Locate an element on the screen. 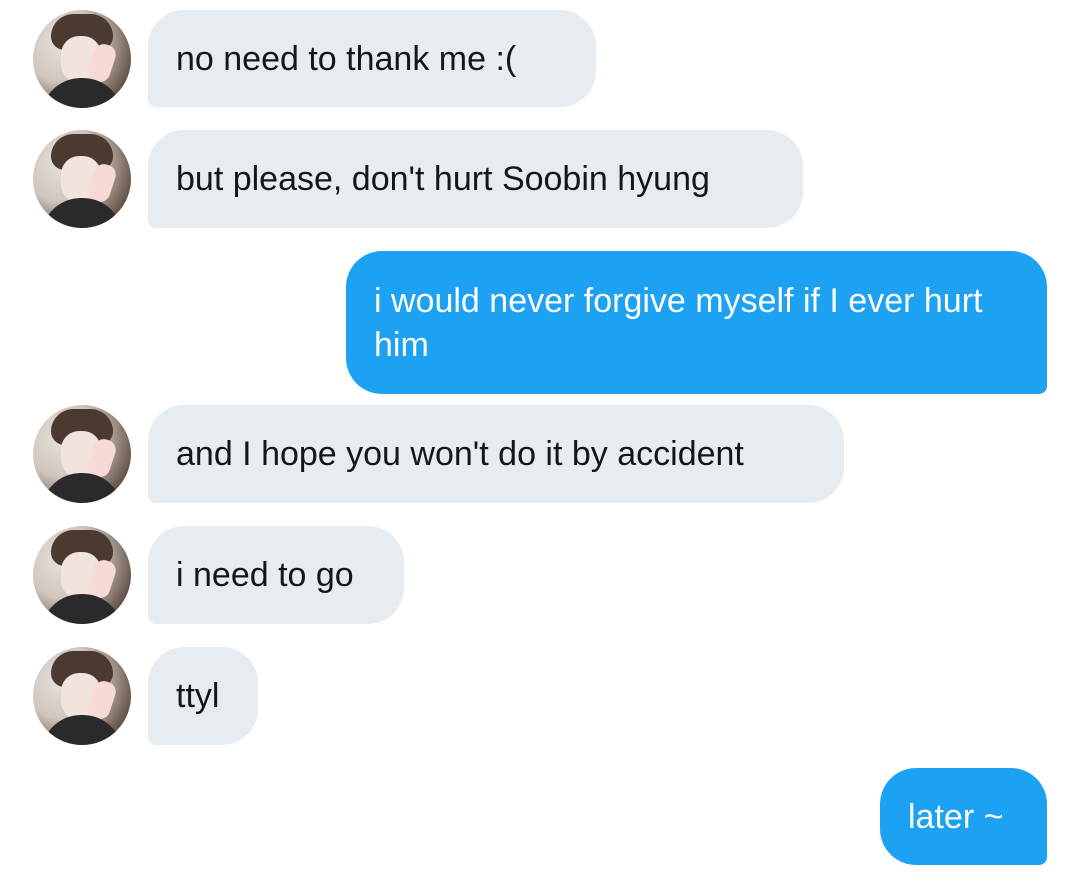 Image resolution: width=1080 pixels, height=888 pixels. message-text: no need to thank me :( is located at coordinates (346, 58).